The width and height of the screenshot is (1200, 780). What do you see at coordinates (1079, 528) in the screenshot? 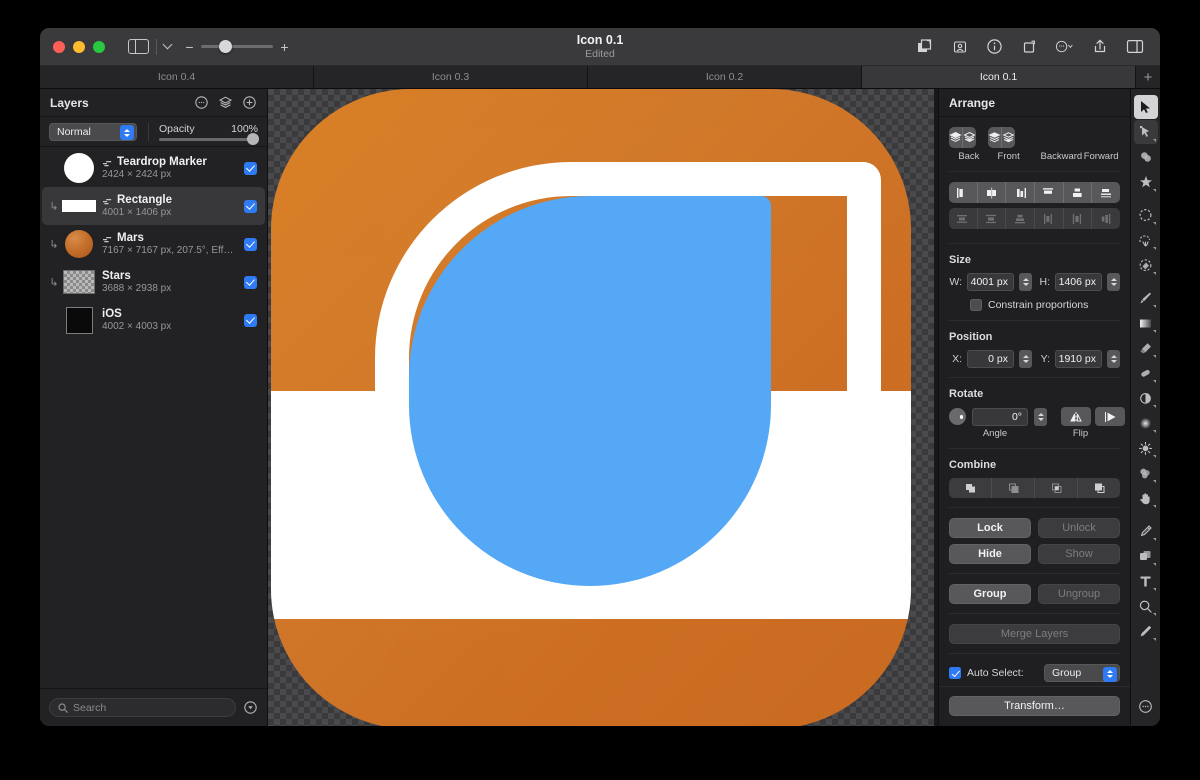
I see `unlock-button: Unlock` at bounding box center [1079, 528].